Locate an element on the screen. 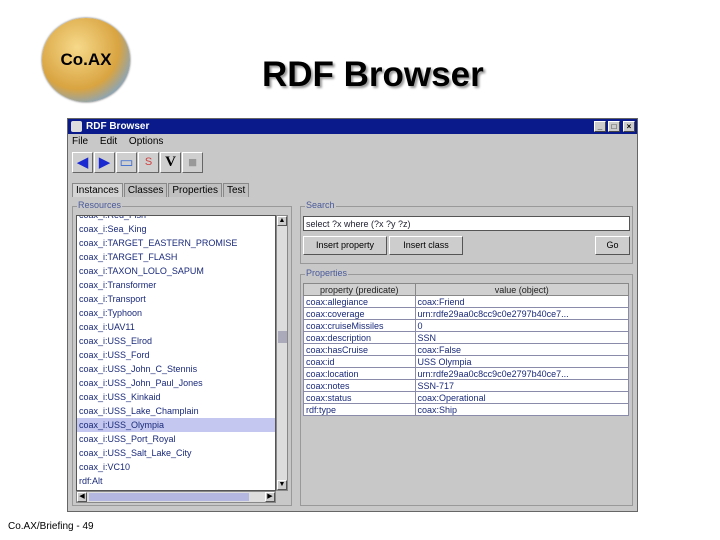 This screenshot has height=540, width=720. menu-edit: Edit is located at coordinates (108, 141).